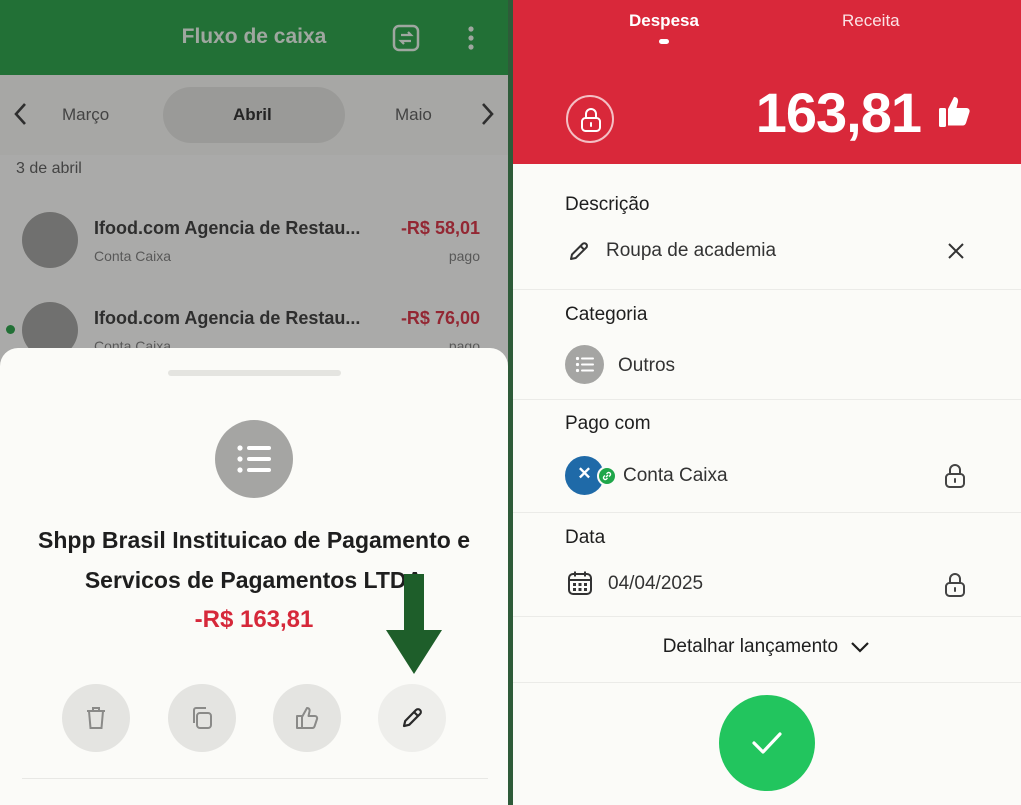 The image size is (1021, 805). What do you see at coordinates (254, 540) in the screenshot?
I see `sheet-title-line: Shpp Brasil Instituicao de Pagamento e` at bounding box center [254, 540].